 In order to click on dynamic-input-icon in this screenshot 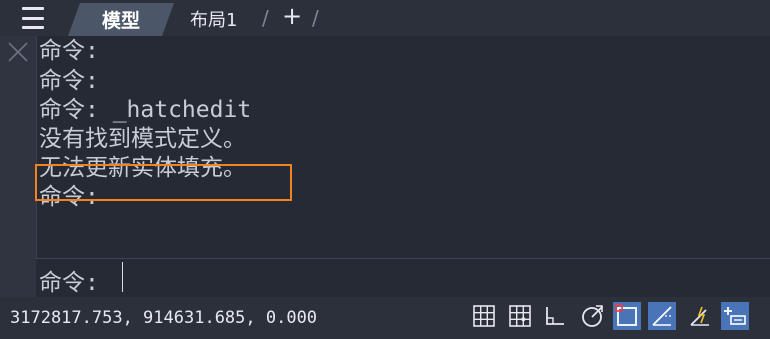, I will do `click(735, 316)`.